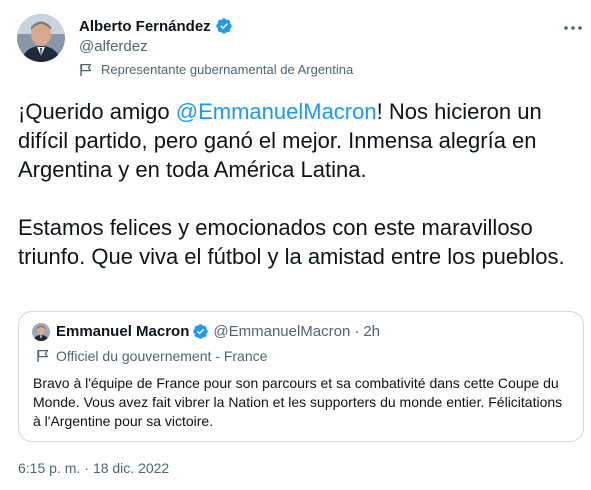 The width and height of the screenshot is (591, 490). What do you see at coordinates (97, 111) in the screenshot?
I see `tweet-text-intro: ¡Querido amigo` at bounding box center [97, 111].